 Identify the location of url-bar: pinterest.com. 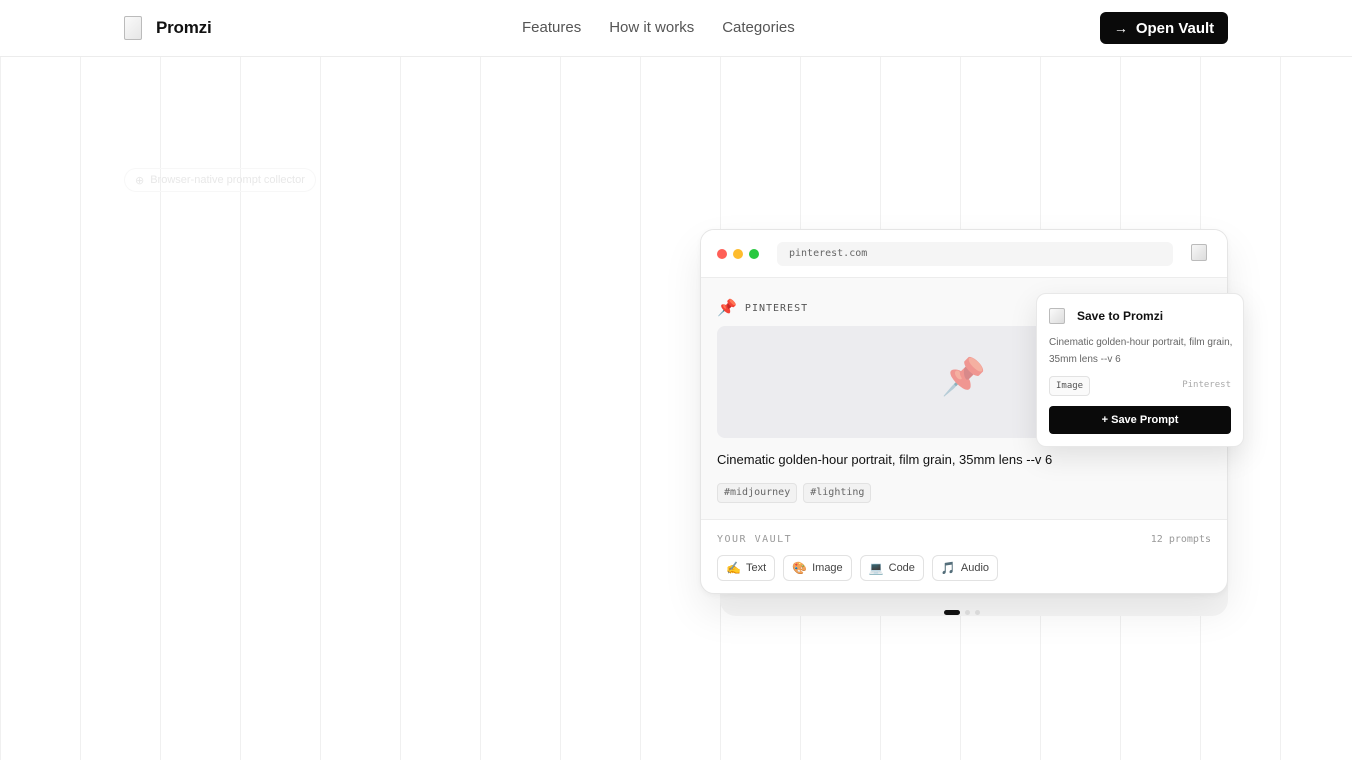
(975, 254).